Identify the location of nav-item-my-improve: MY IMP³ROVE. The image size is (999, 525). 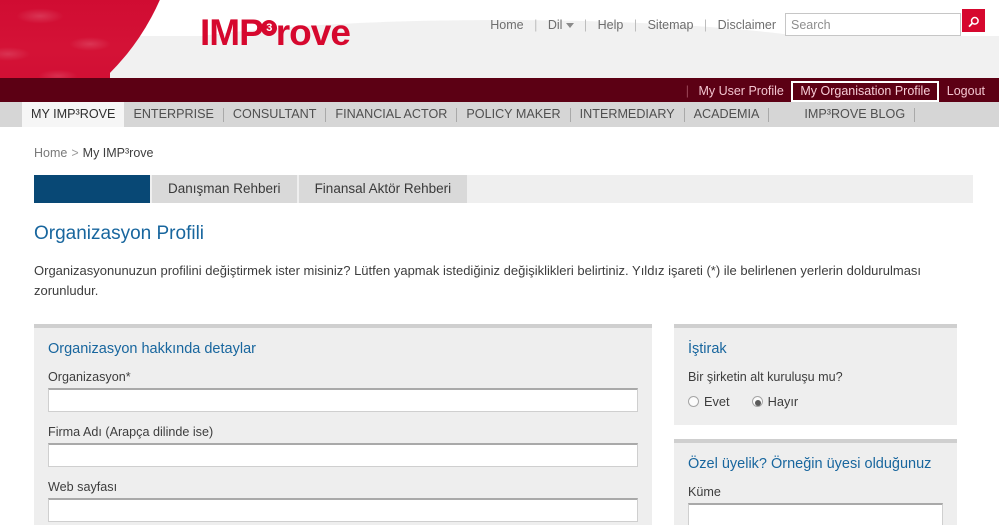
(73, 114).